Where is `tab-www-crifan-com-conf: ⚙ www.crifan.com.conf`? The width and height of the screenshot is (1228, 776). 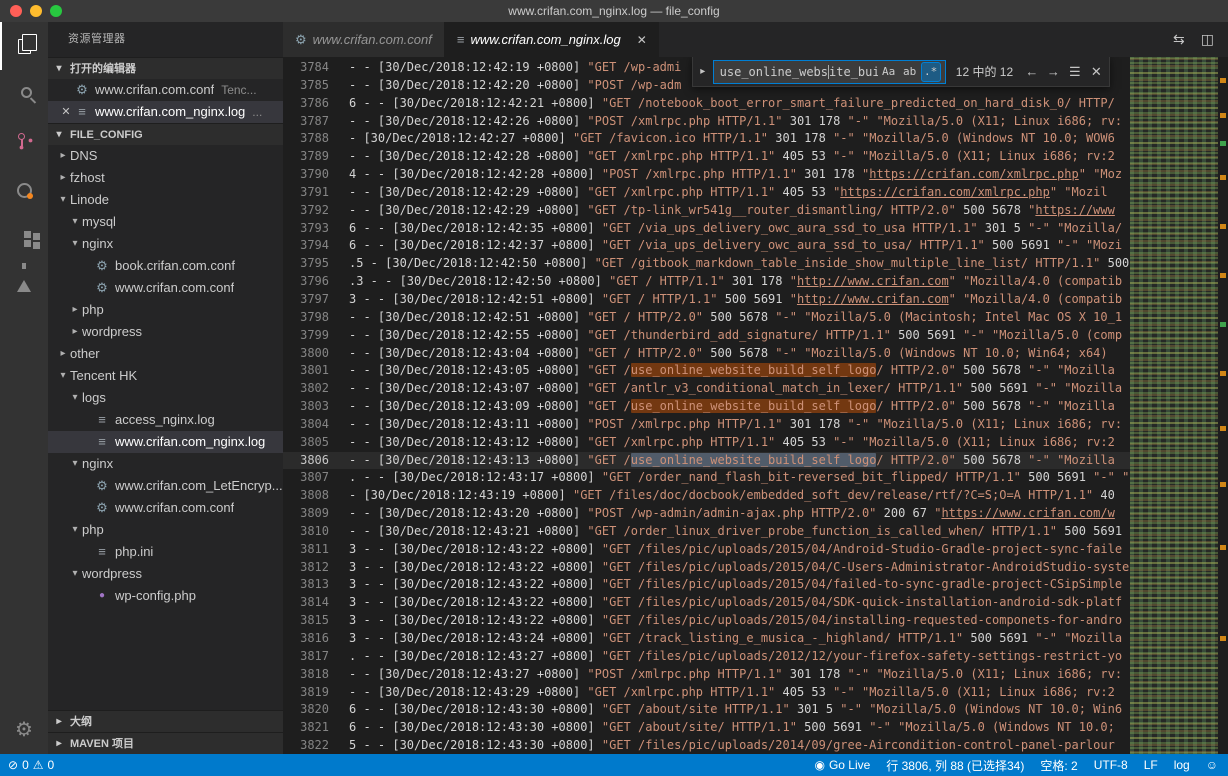 tab-www-crifan-com-conf: ⚙ www.crifan.com.conf is located at coordinates (364, 39).